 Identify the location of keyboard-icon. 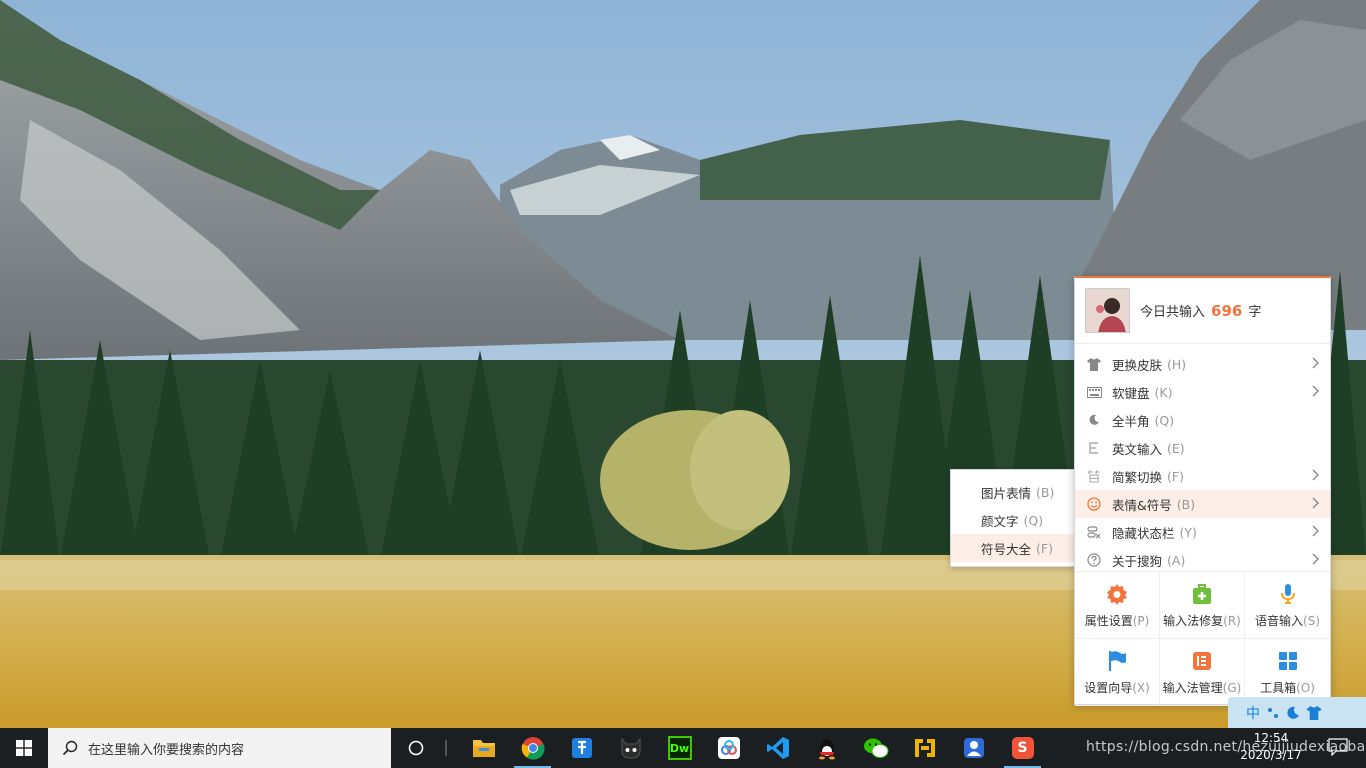
(1094, 392).